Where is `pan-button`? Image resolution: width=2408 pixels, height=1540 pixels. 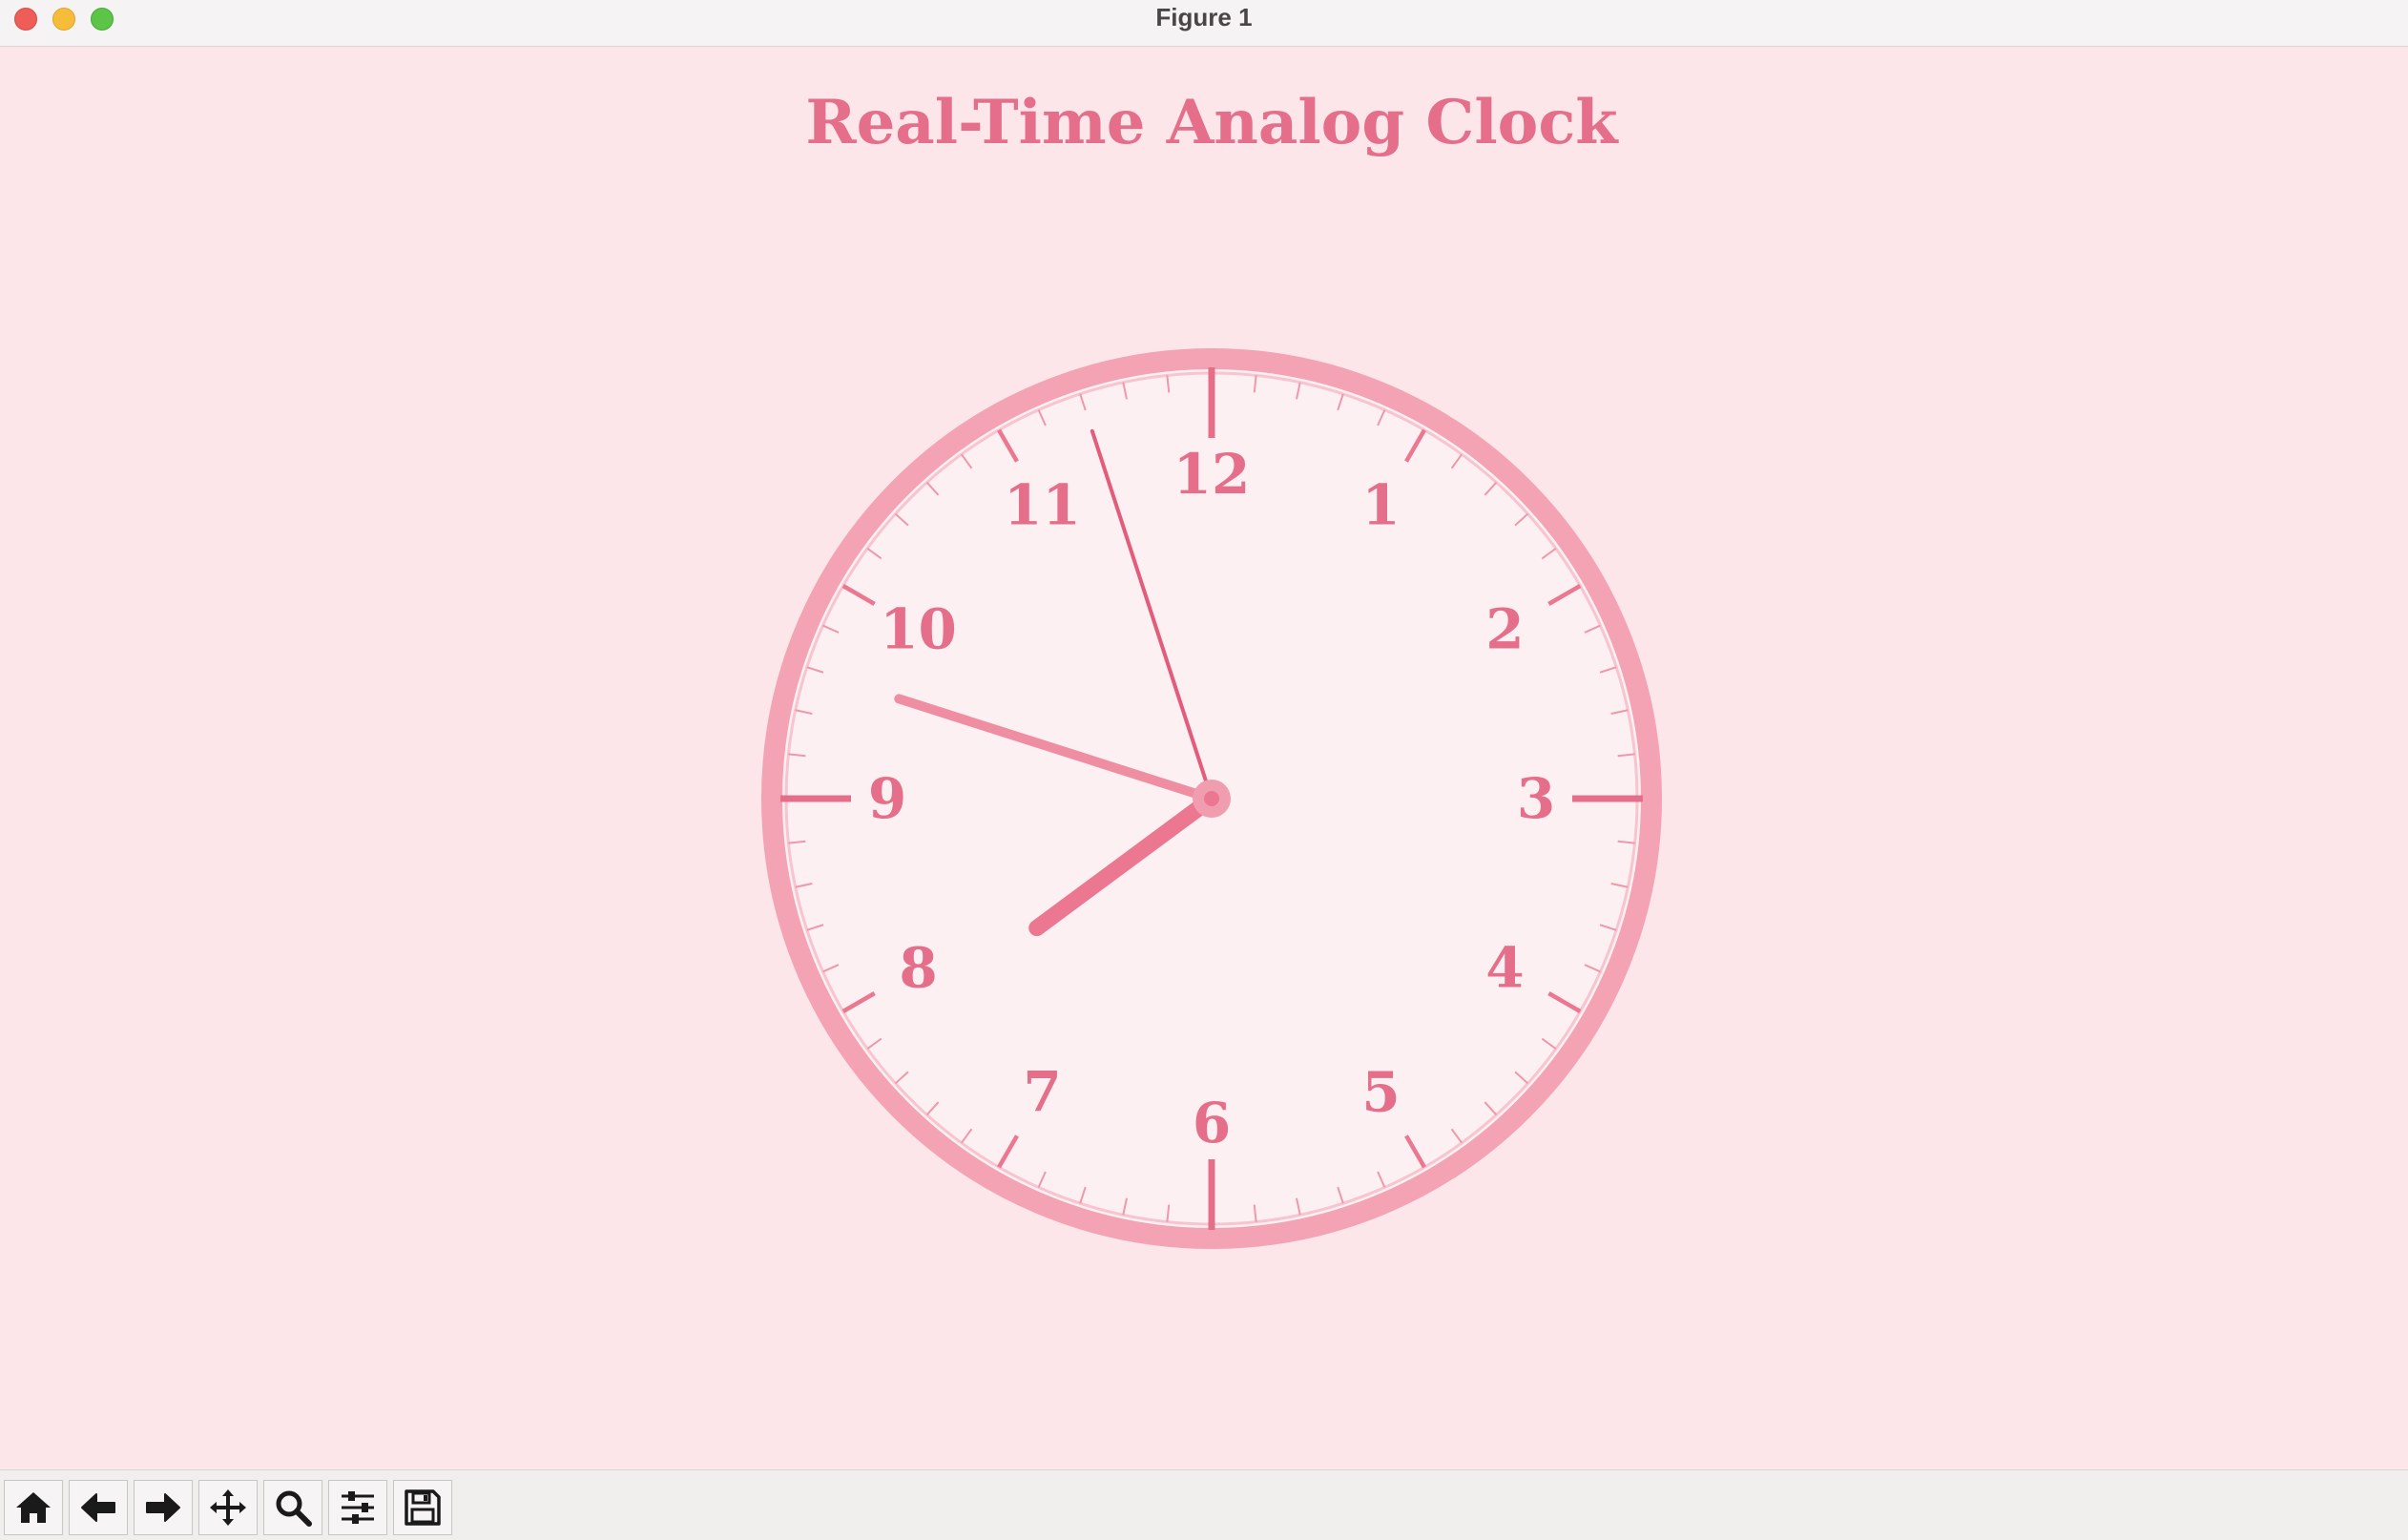 pan-button is located at coordinates (228, 1508).